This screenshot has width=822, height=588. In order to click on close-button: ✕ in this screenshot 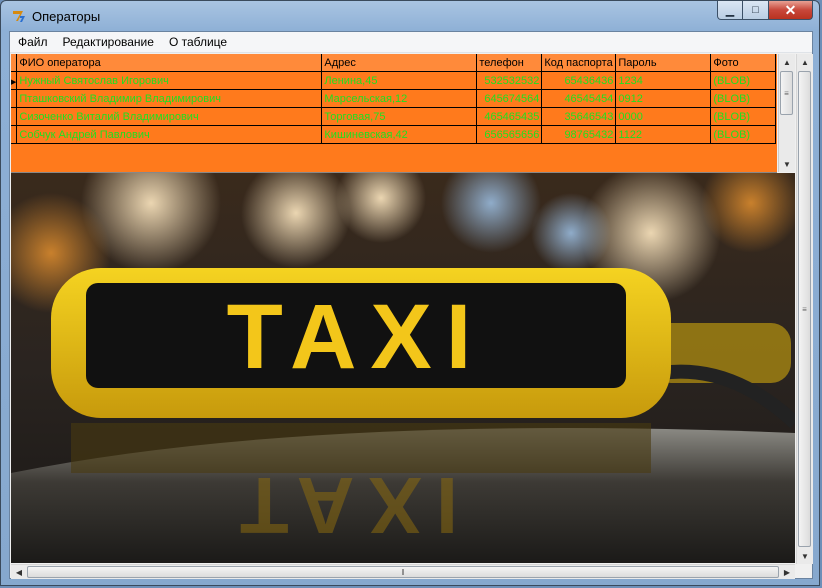, I will do `click(791, 10)`.